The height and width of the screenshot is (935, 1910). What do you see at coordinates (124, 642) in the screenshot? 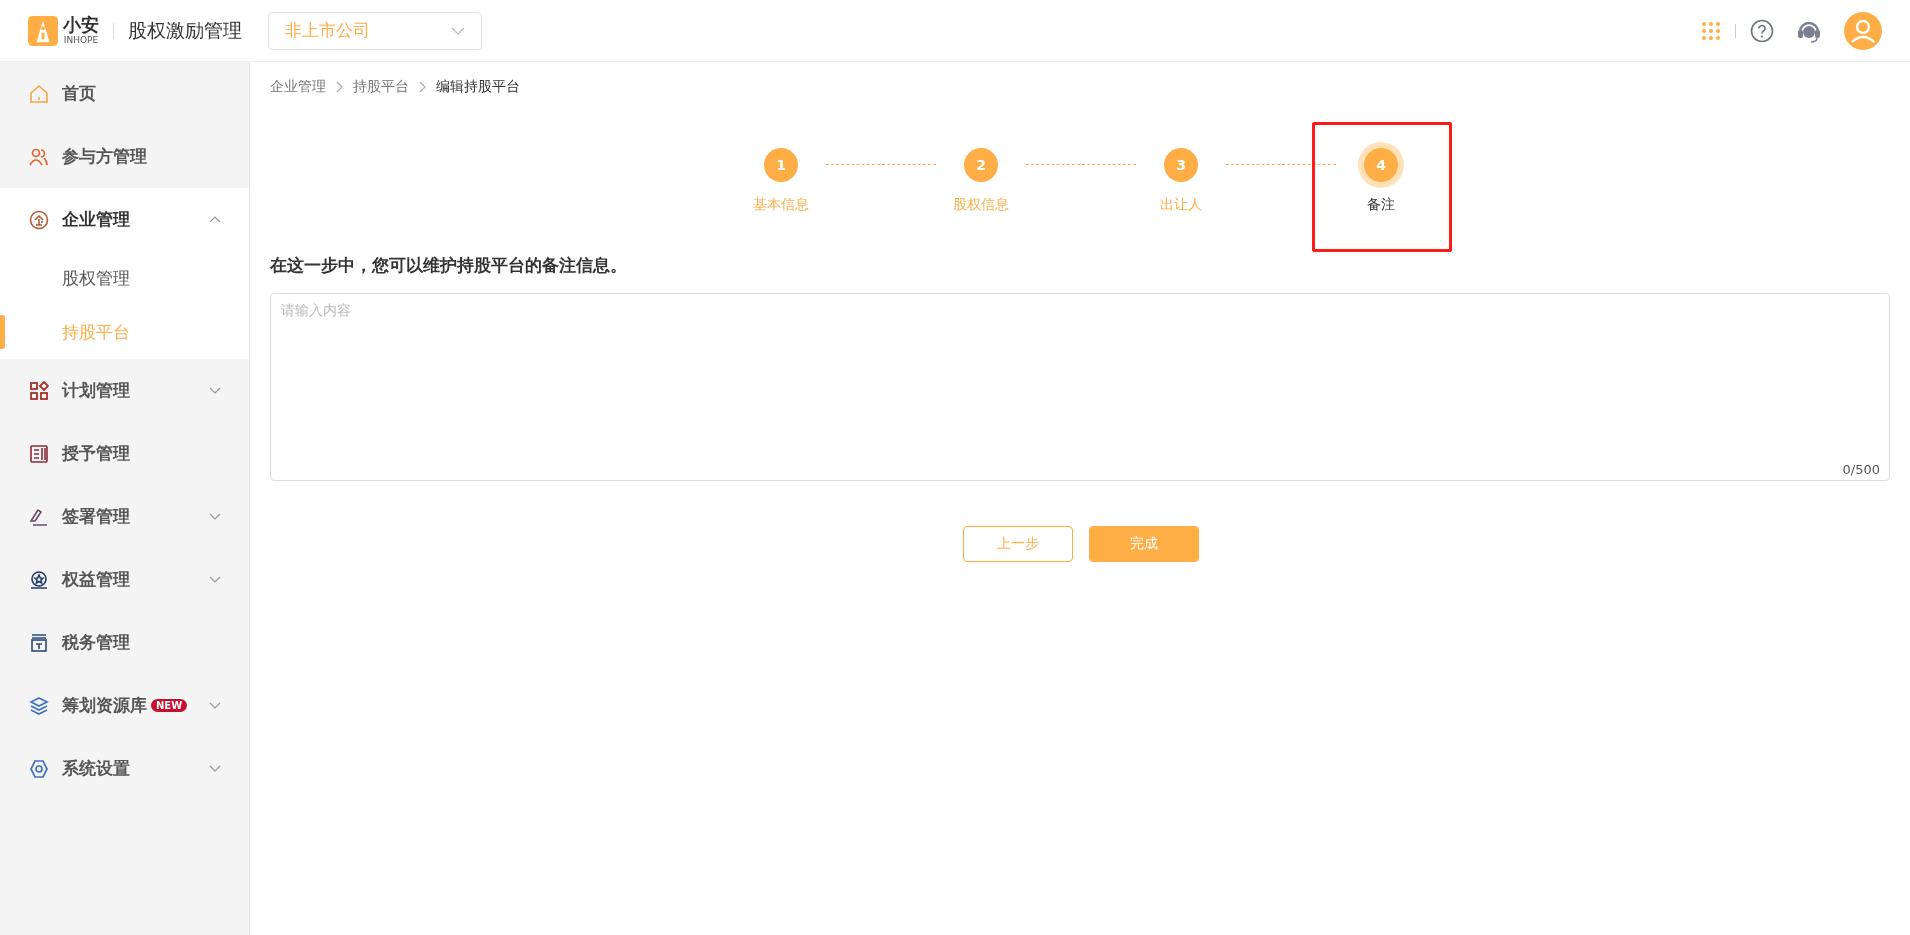
I see `sidebar-item: 税务管理` at bounding box center [124, 642].